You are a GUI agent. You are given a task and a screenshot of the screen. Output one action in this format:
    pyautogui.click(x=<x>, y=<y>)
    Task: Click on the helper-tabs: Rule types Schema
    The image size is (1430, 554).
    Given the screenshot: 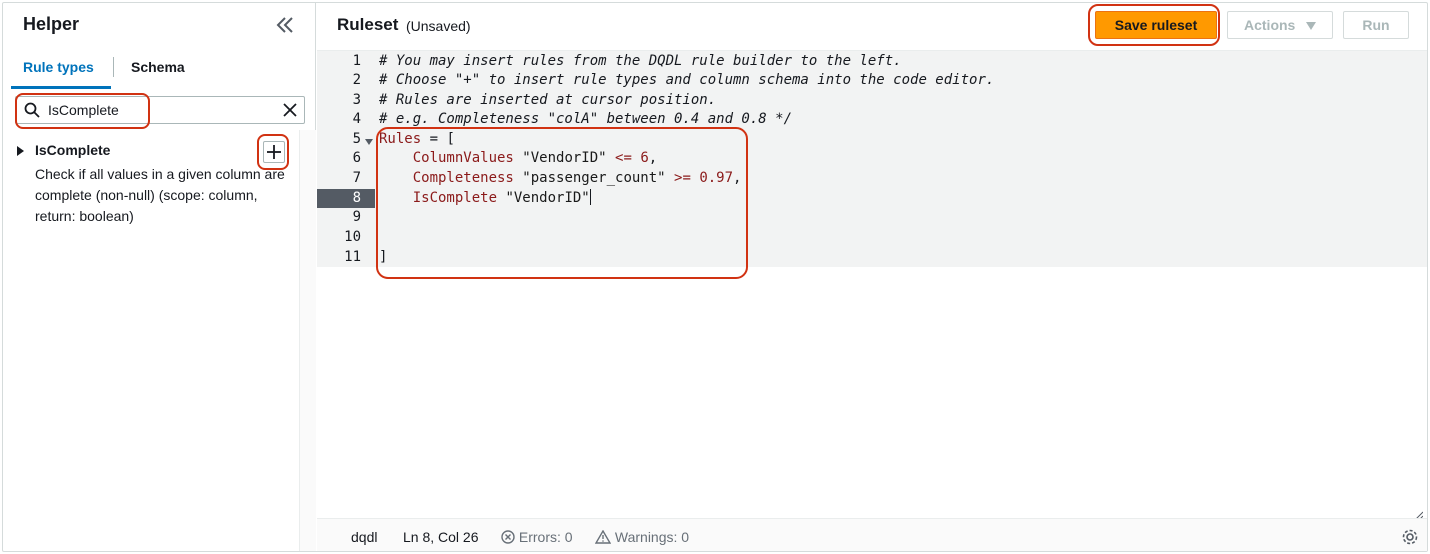 What is the action you would take?
    pyautogui.click(x=159, y=71)
    